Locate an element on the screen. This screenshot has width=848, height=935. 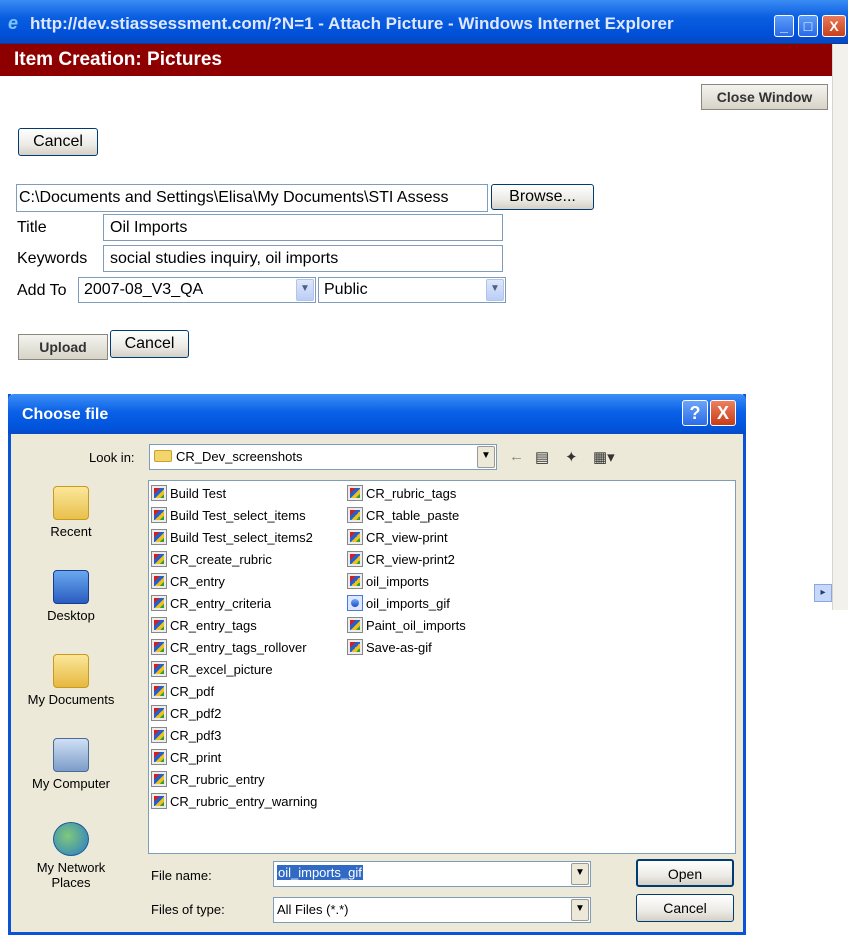
dialog-title-bar: Choose file ? X is located at coordinates (377, 414).